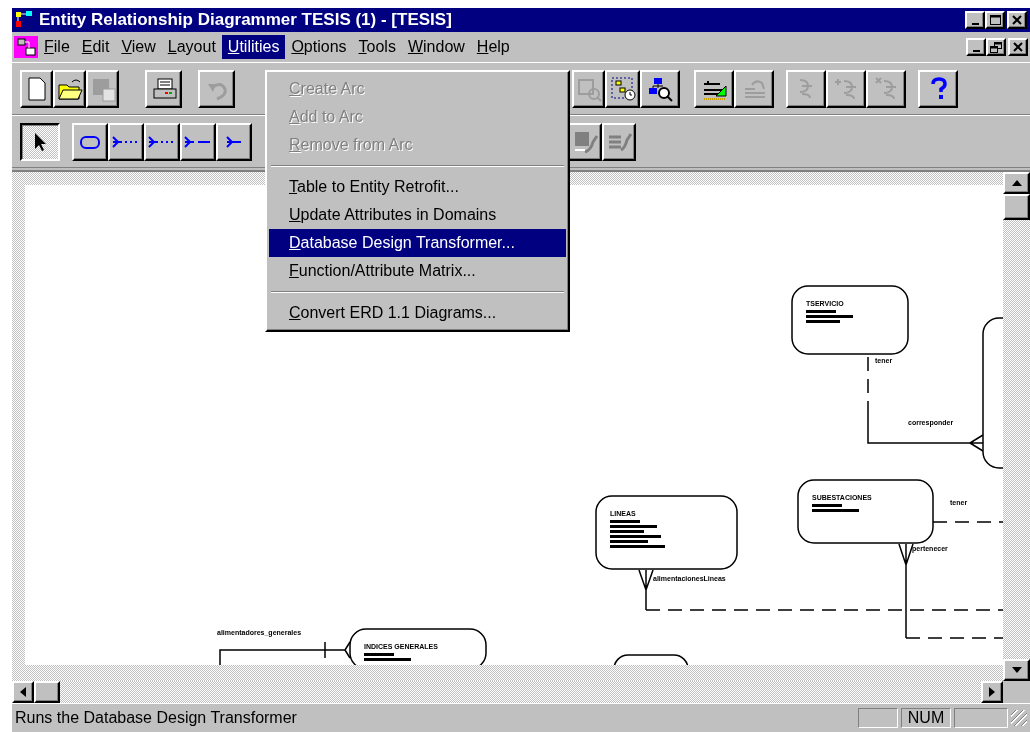 The width and height of the screenshot is (1030, 732). What do you see at coordinates (40, 142) in the screenshot?
I see `toolbar-button` at bounding box center [40, 142].